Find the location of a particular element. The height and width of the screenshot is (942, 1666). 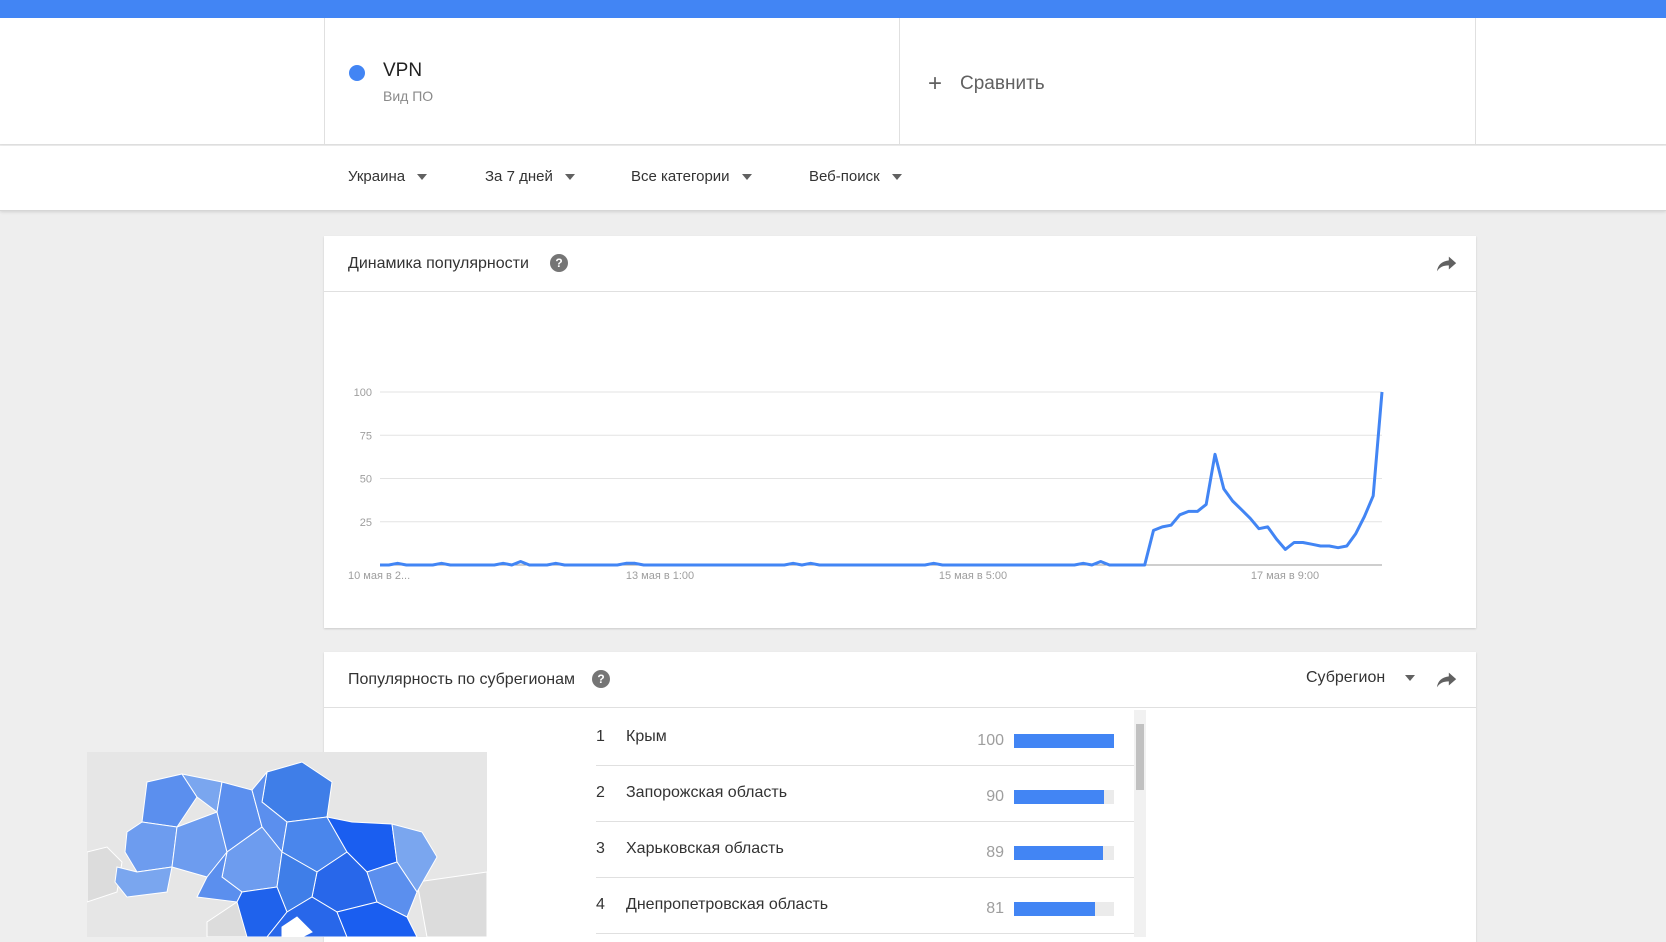

region-map is located at coordinates (287, 844).